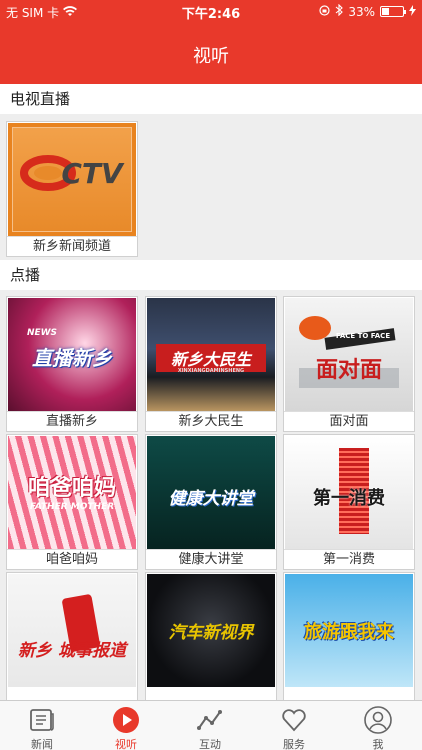 The width and height of the screenshot is (422, 750). I want to click on program-art-title: 直播新乡, so click(72, 358).